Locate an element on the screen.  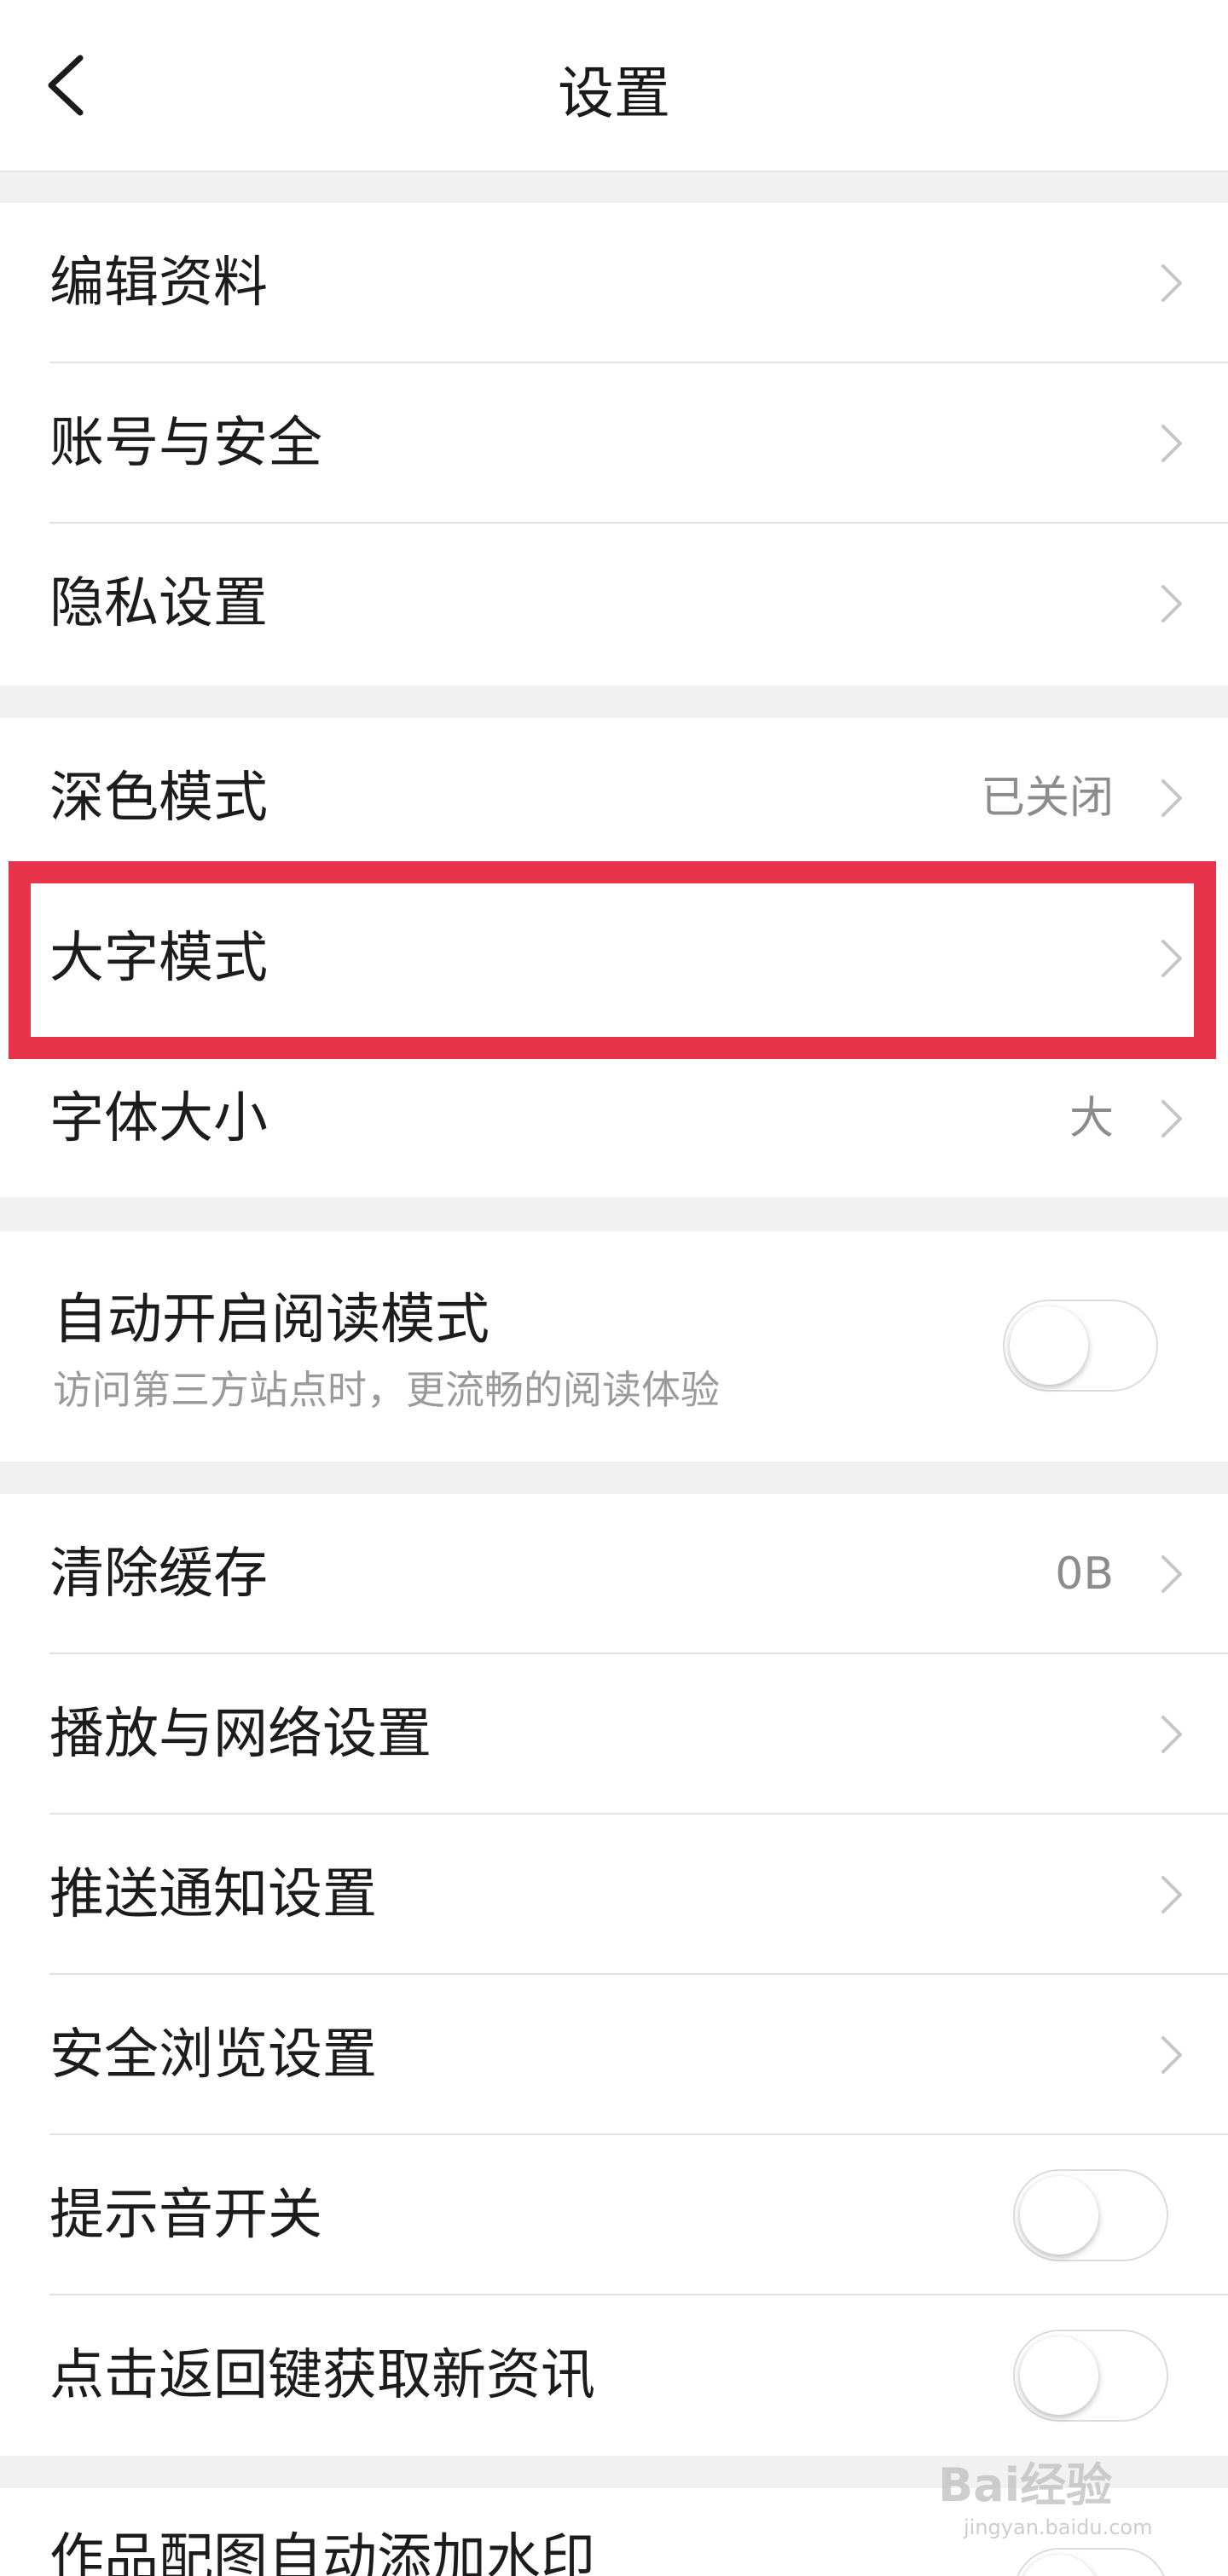
settings-row-privacy: 隐私设置 is located at coordinates (614, 604).